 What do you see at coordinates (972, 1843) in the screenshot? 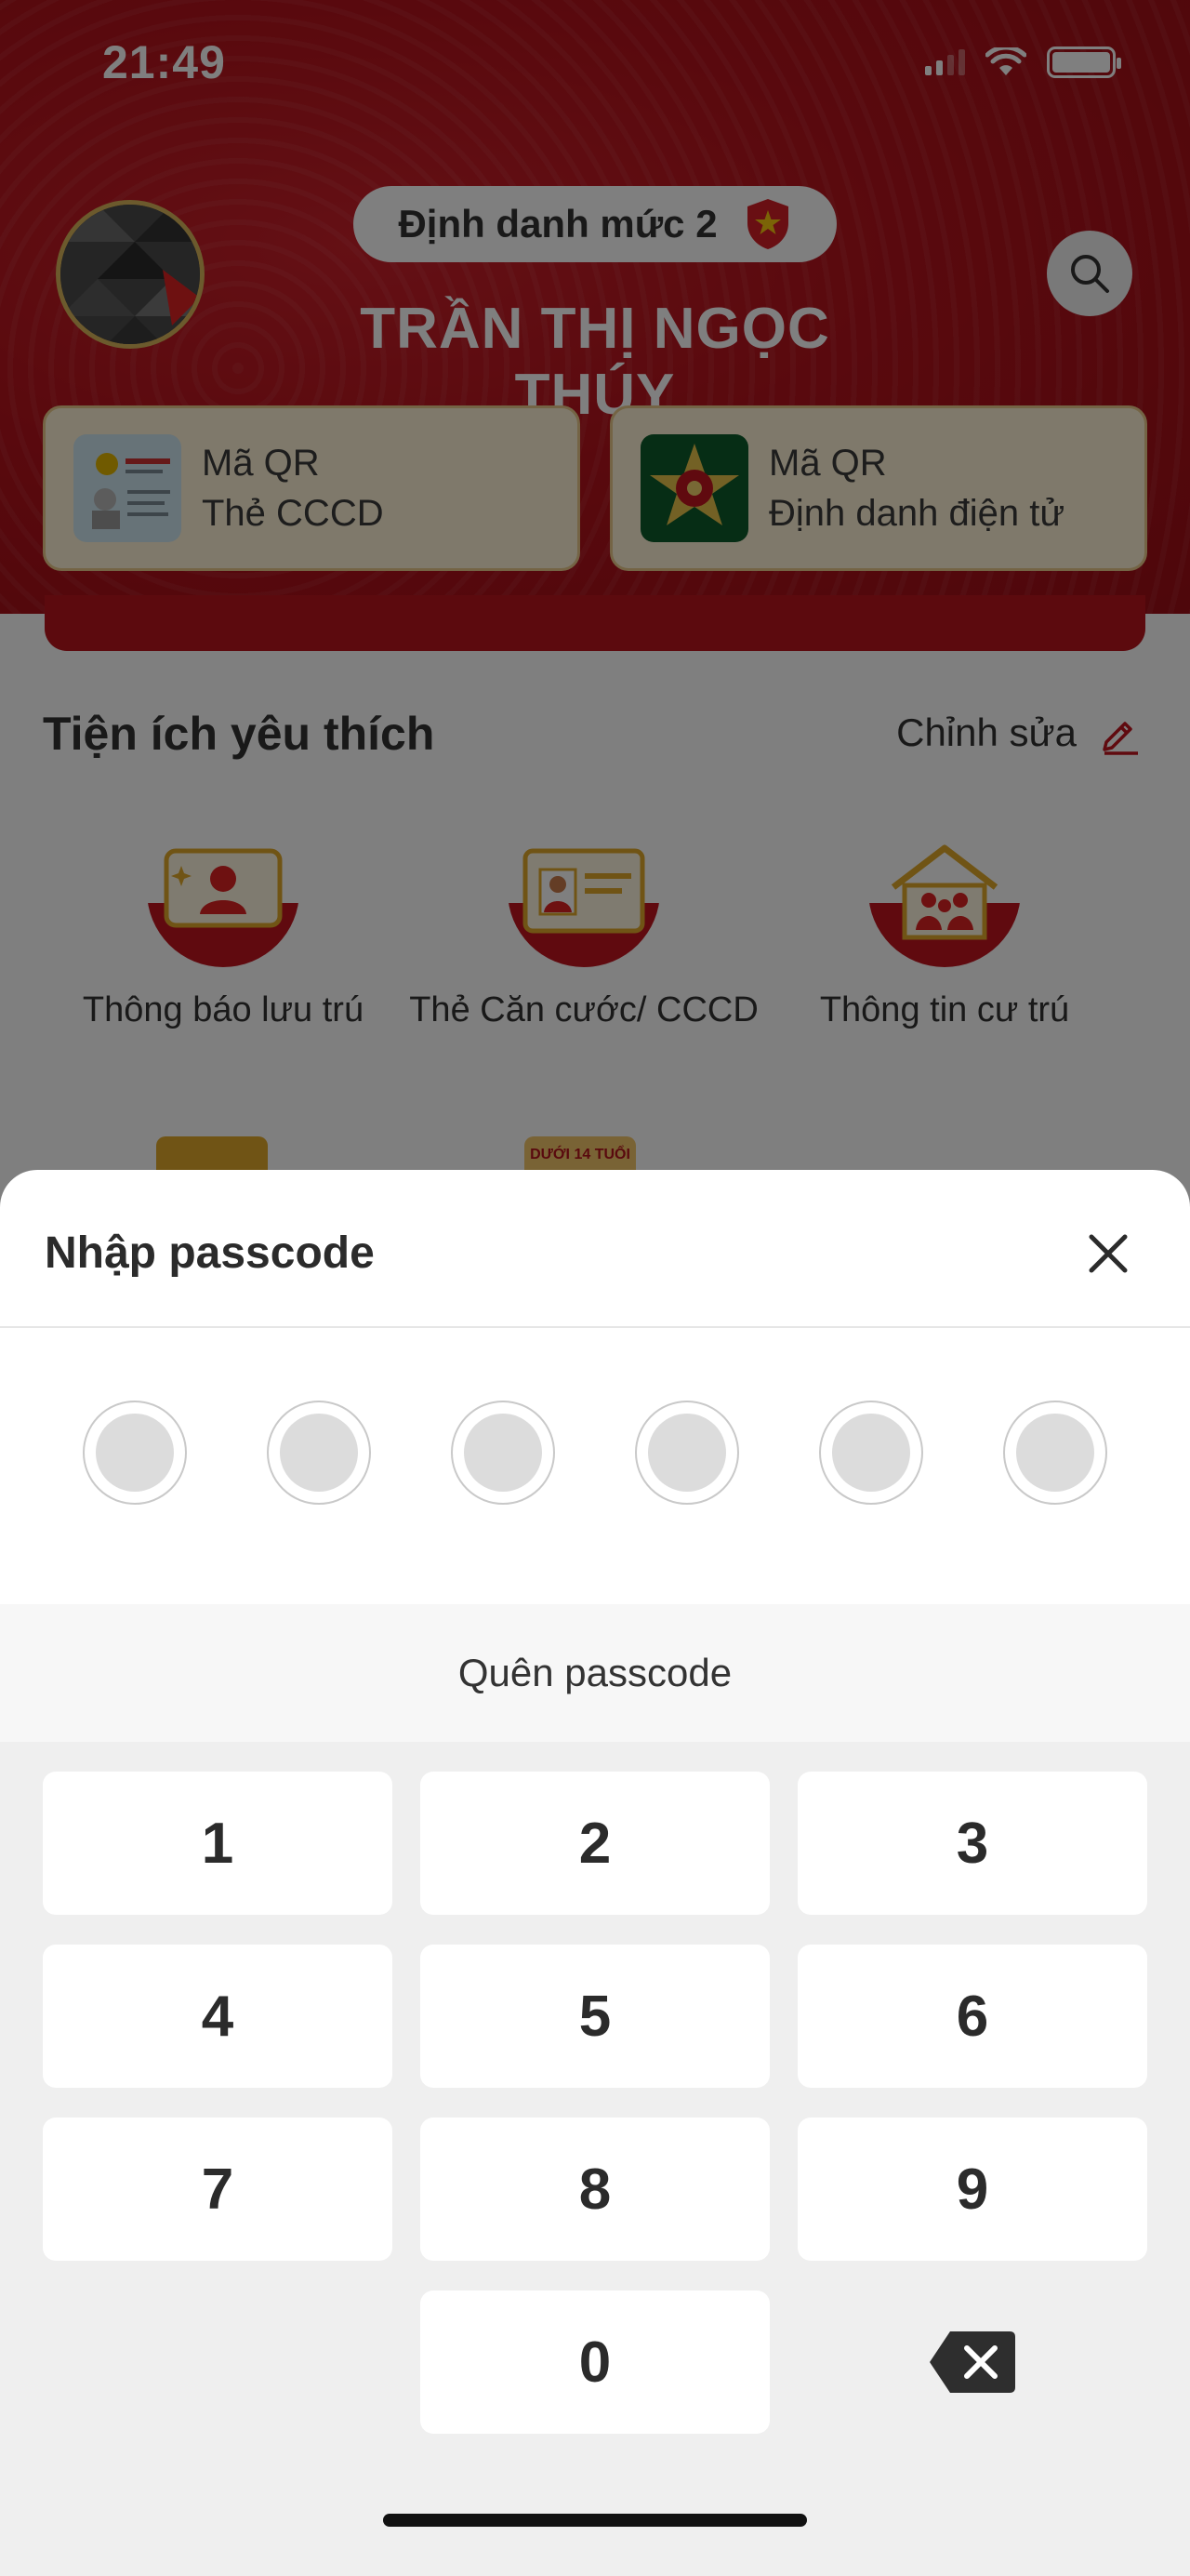
I see `key-3: 3` at bounding box center [972, 1843].